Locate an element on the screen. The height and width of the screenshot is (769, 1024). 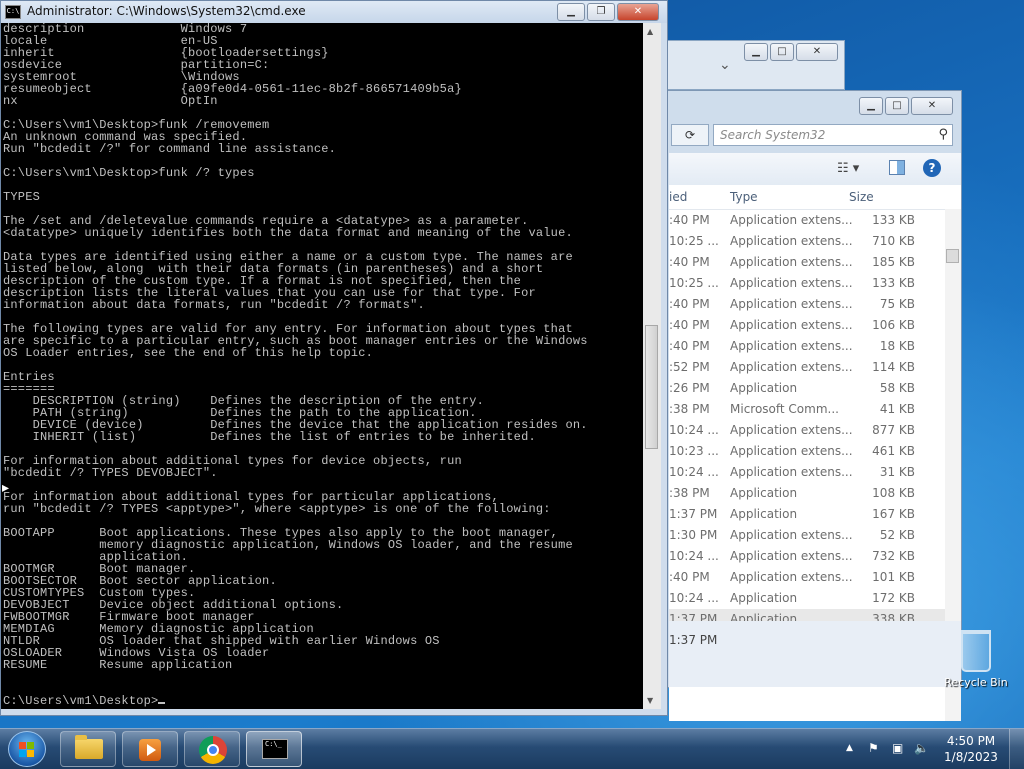
help-icon: ? is located at coordinates (932, 168).